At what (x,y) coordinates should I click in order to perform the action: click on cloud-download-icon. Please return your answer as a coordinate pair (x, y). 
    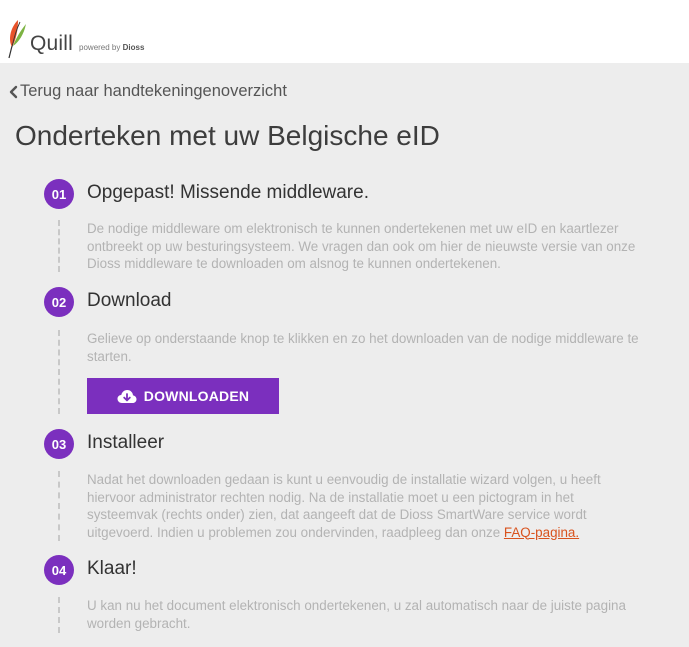
    Looking at the image, I should click on (127, 396).